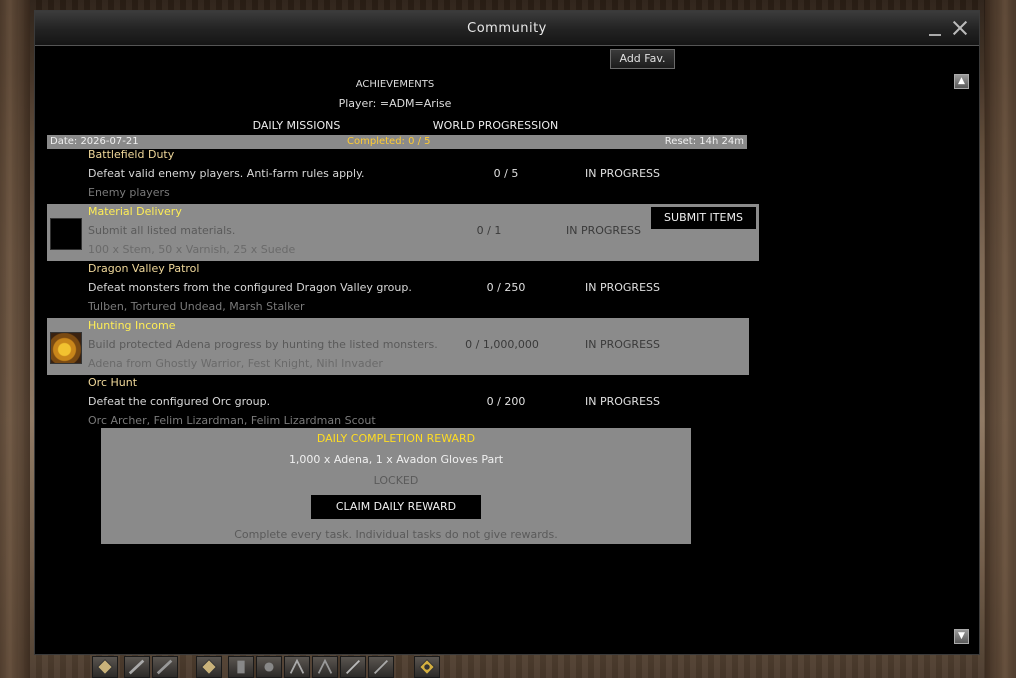  I want to click on task-progress: 0 / 200, so click(506, 401).